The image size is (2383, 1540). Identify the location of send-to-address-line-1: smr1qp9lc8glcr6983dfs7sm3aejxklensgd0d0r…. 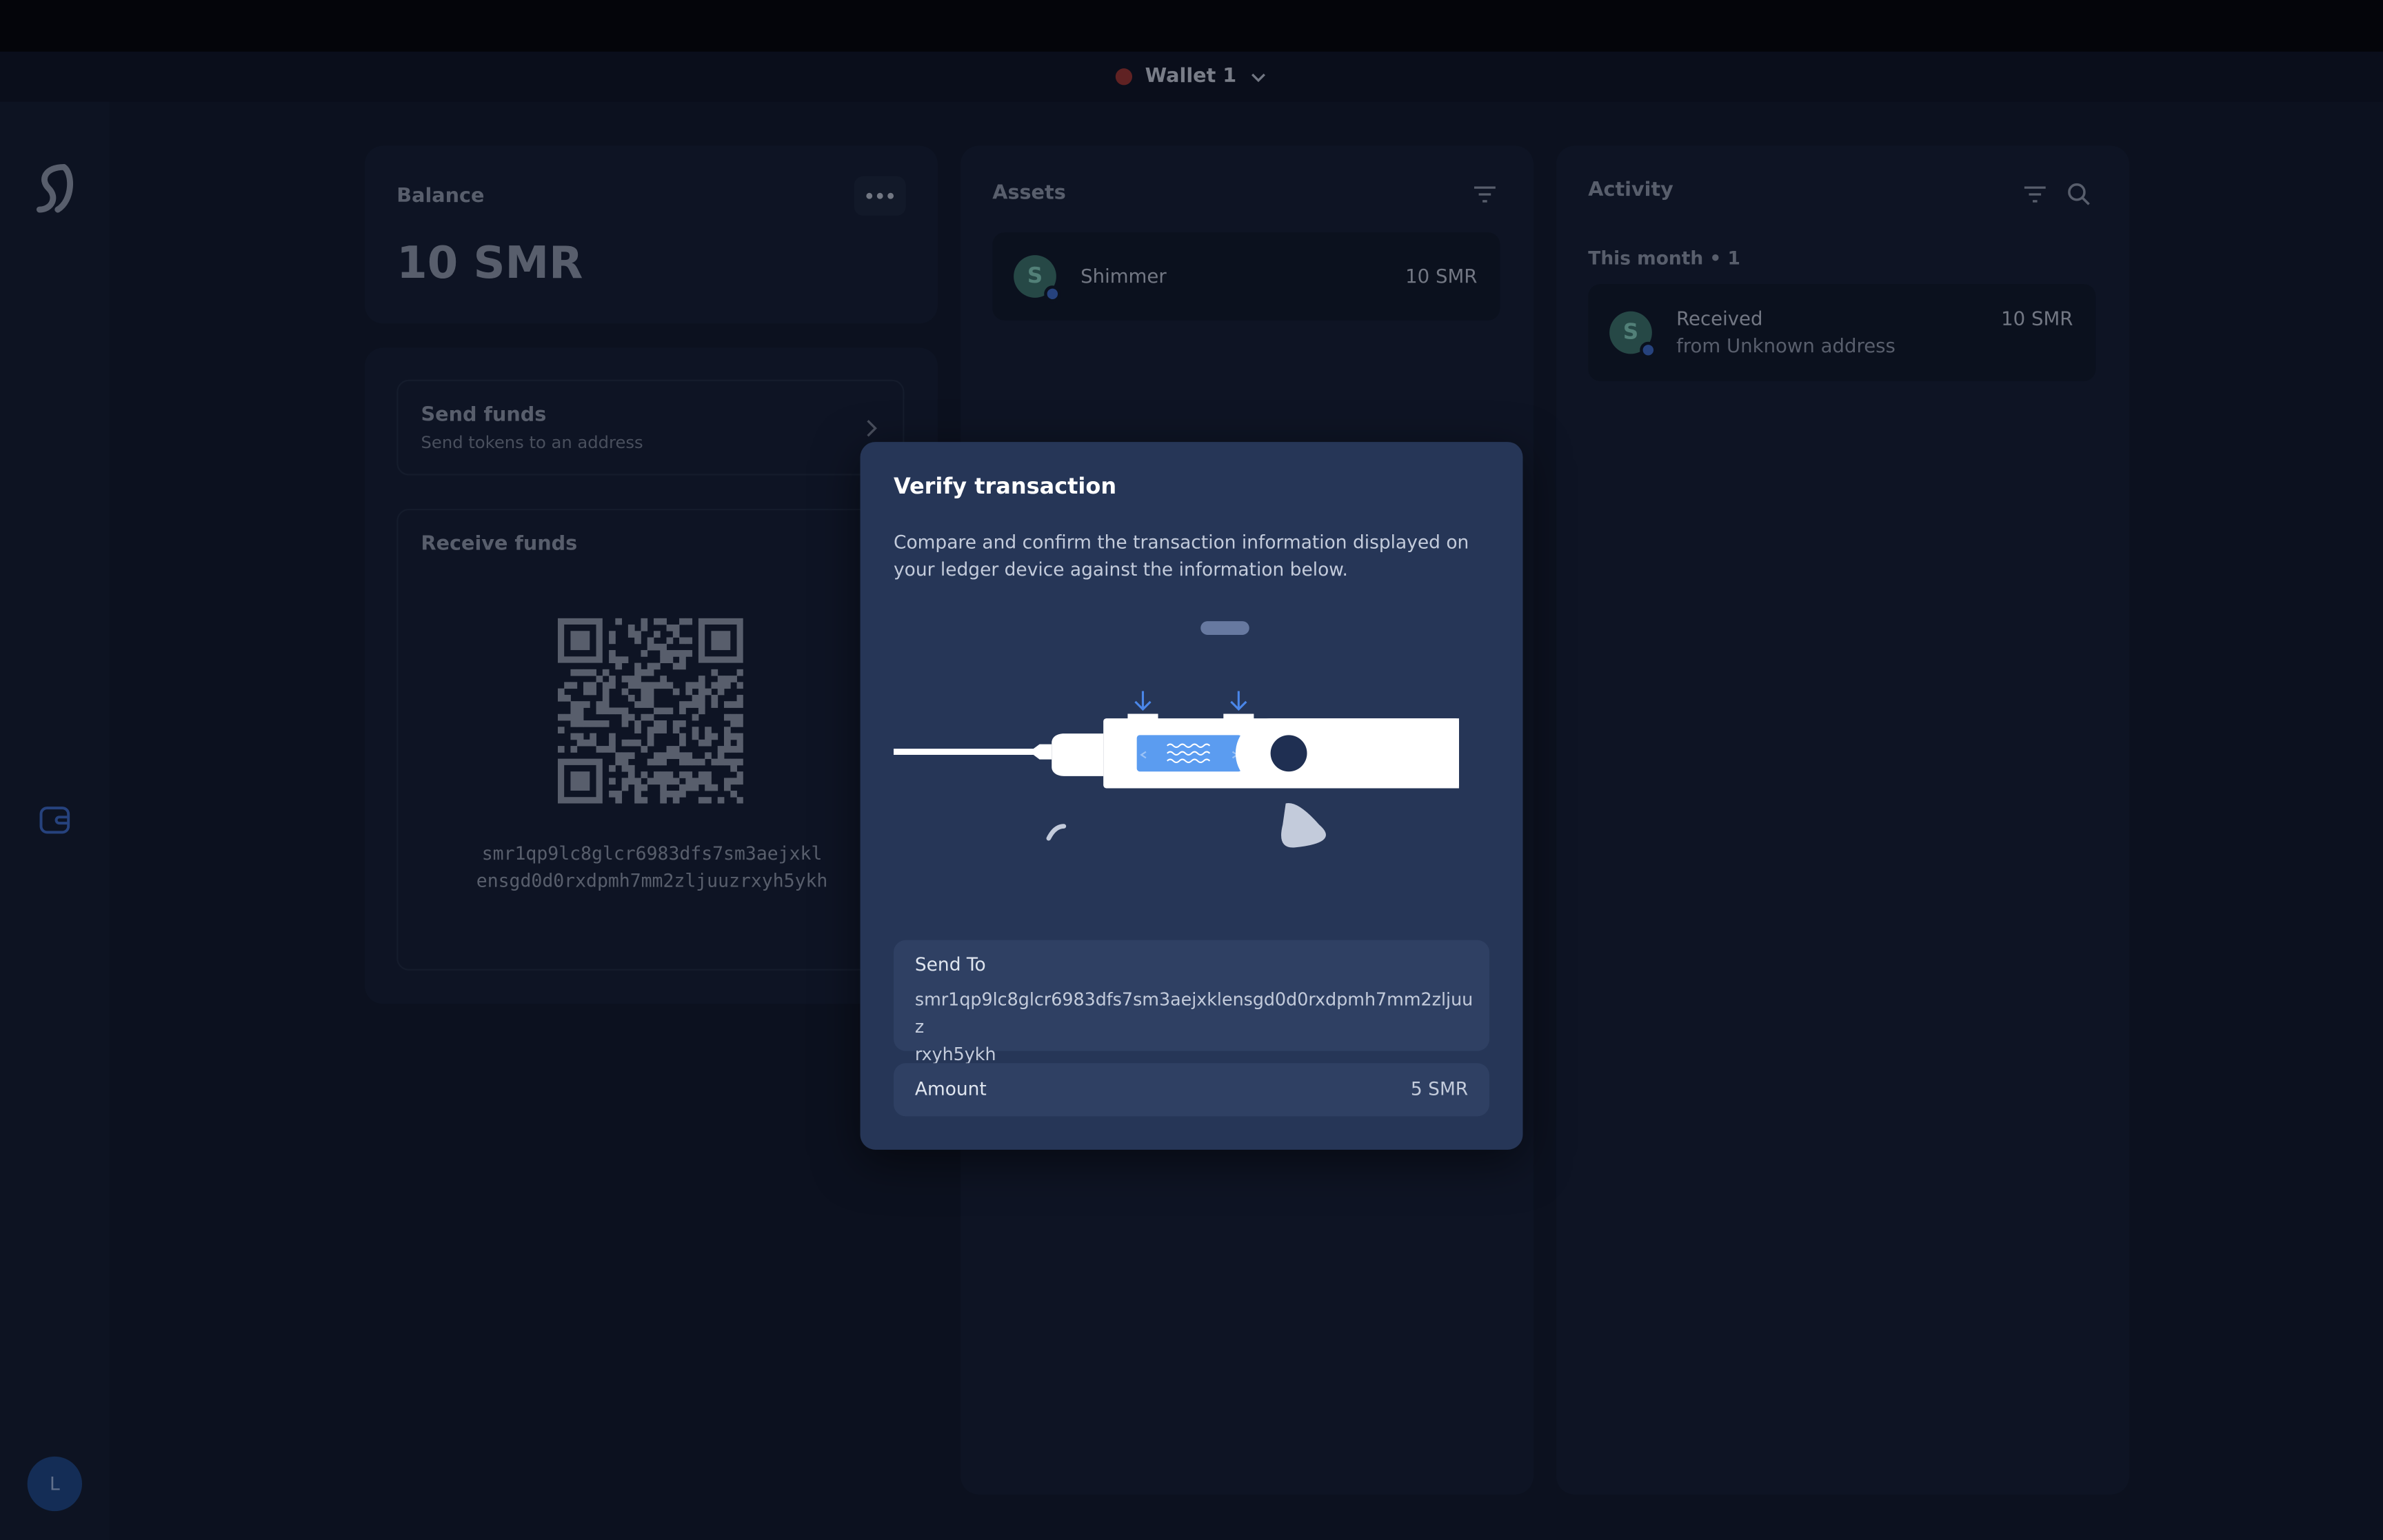
(1194, 1013).